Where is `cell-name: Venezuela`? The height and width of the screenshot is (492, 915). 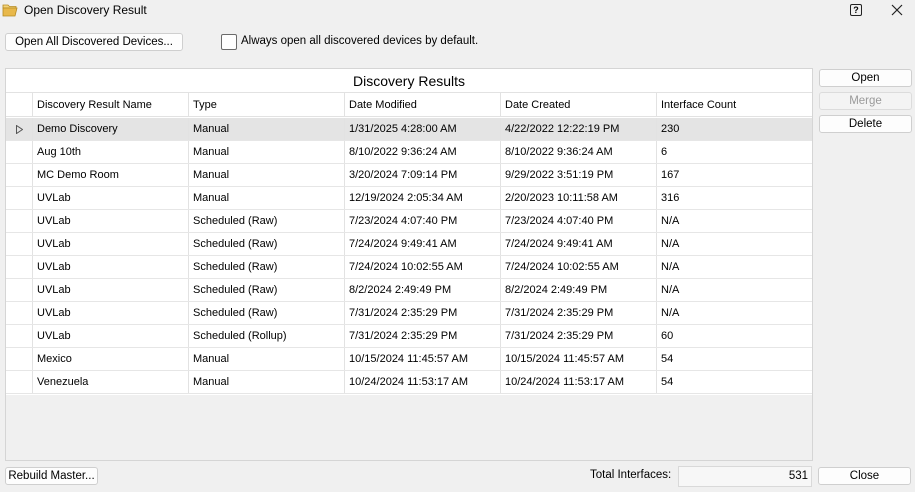 cell-name: Venezuela is located at coordinates (110, 382).